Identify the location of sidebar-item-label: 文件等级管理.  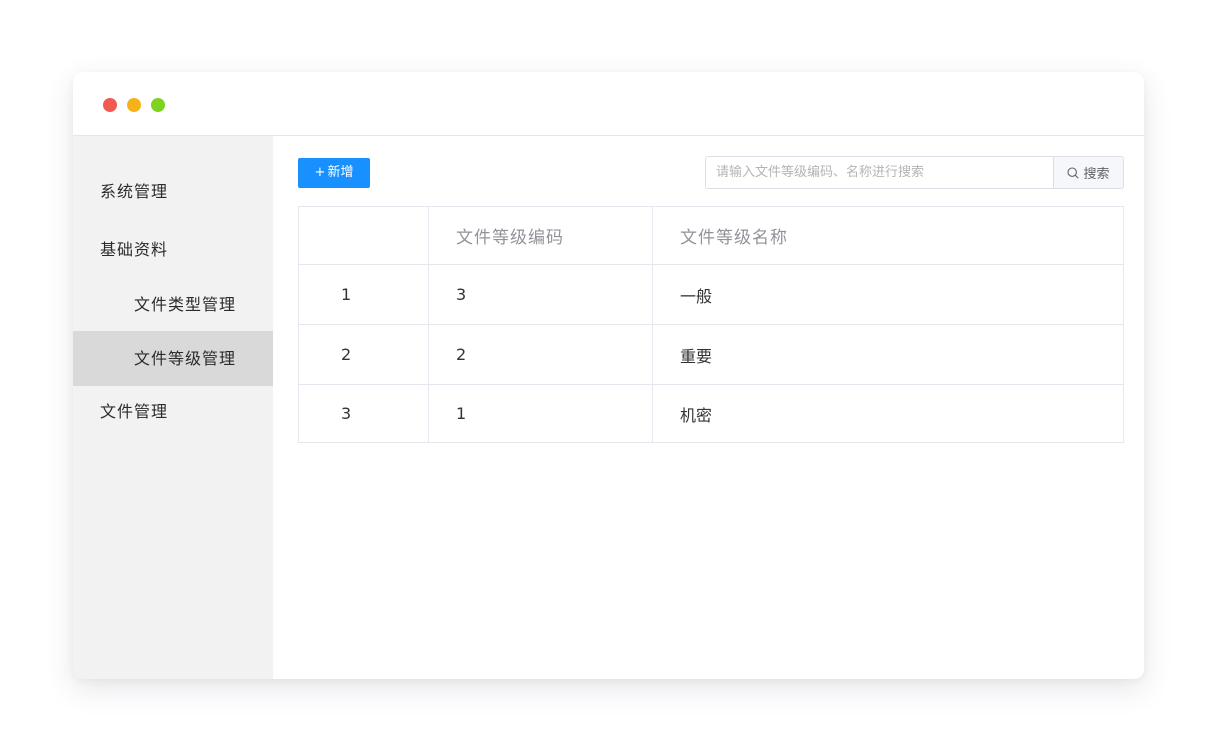
(185, 358).